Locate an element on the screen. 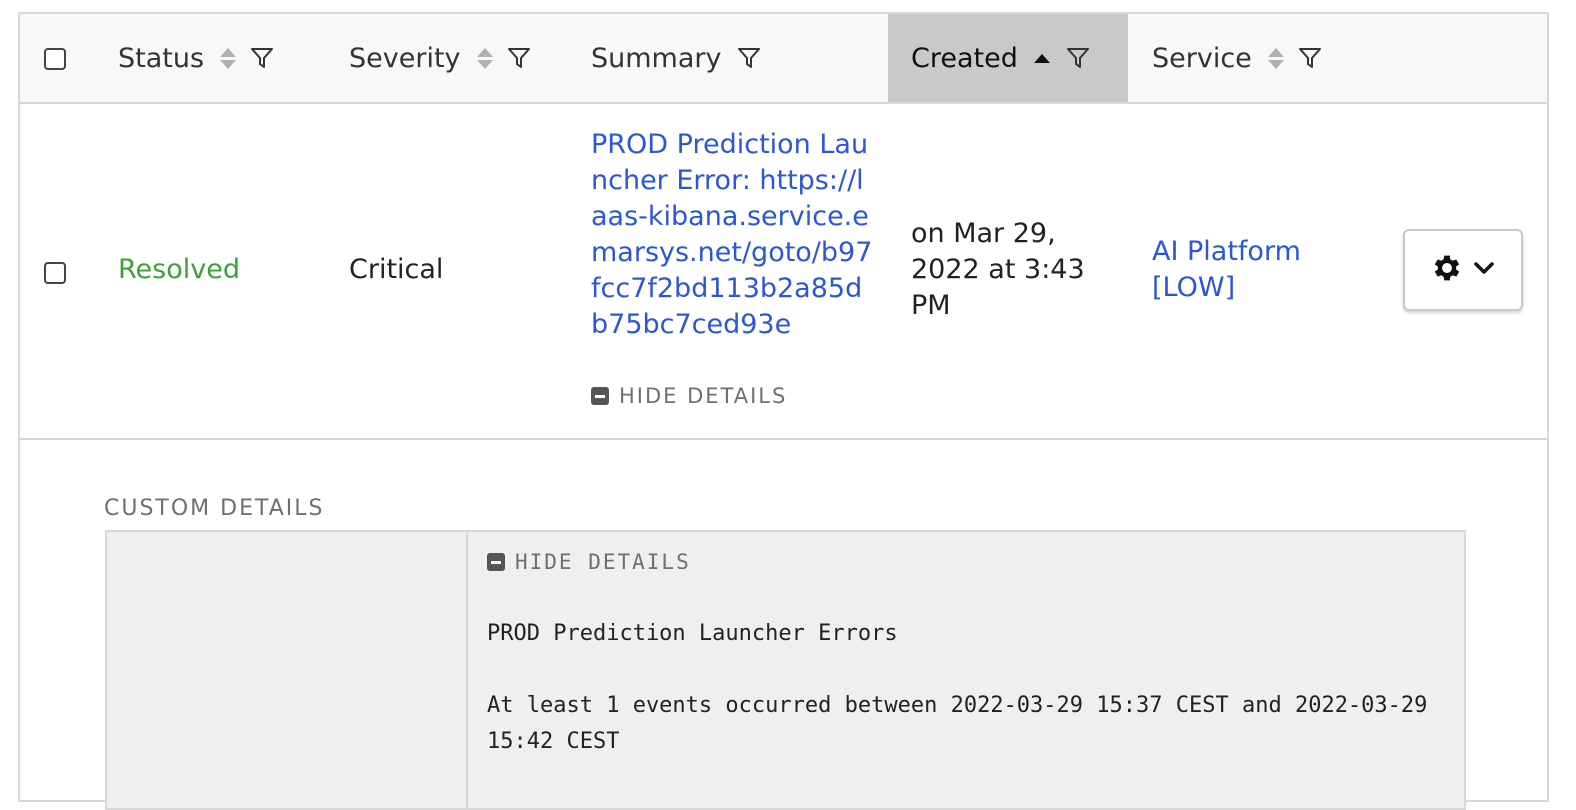 This screenshot has width=1576, height=810. column-header-severity: Severity is located at coordinates (440, 58).